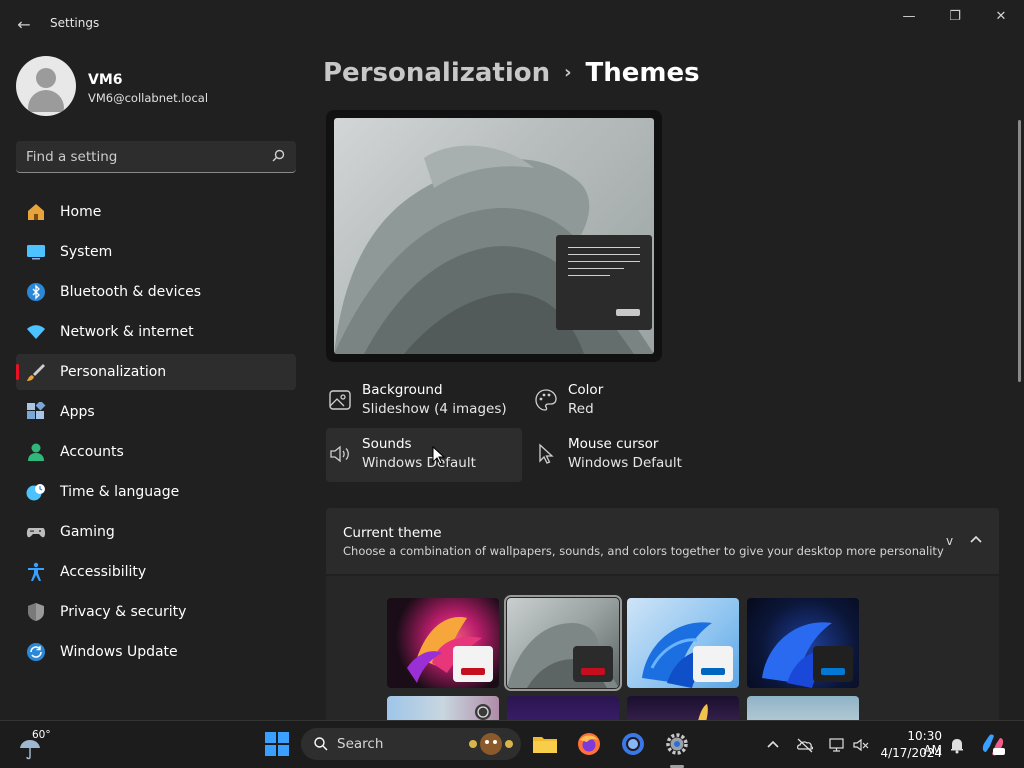  I want to click on close-button: ✕, so click(1001, 16).